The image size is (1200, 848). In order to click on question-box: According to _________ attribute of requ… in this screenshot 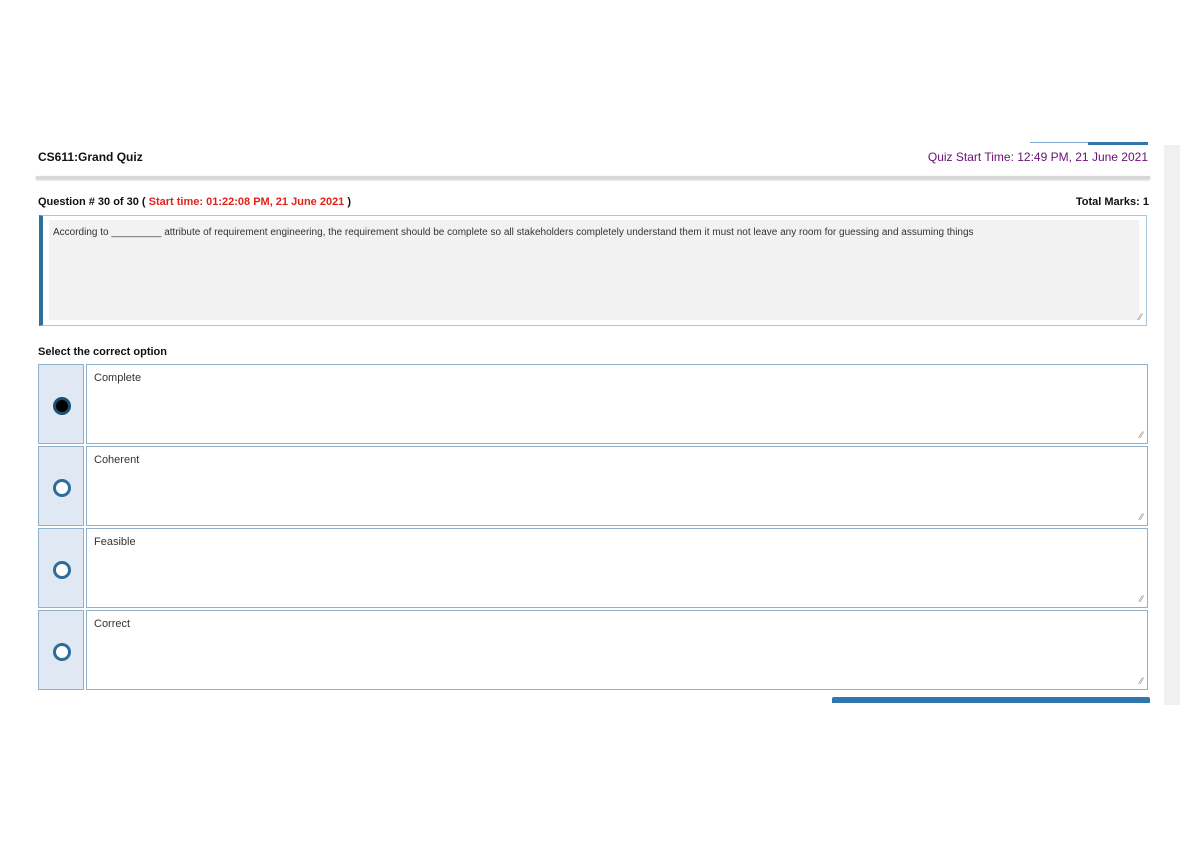, I will do `click(593, 270)`.